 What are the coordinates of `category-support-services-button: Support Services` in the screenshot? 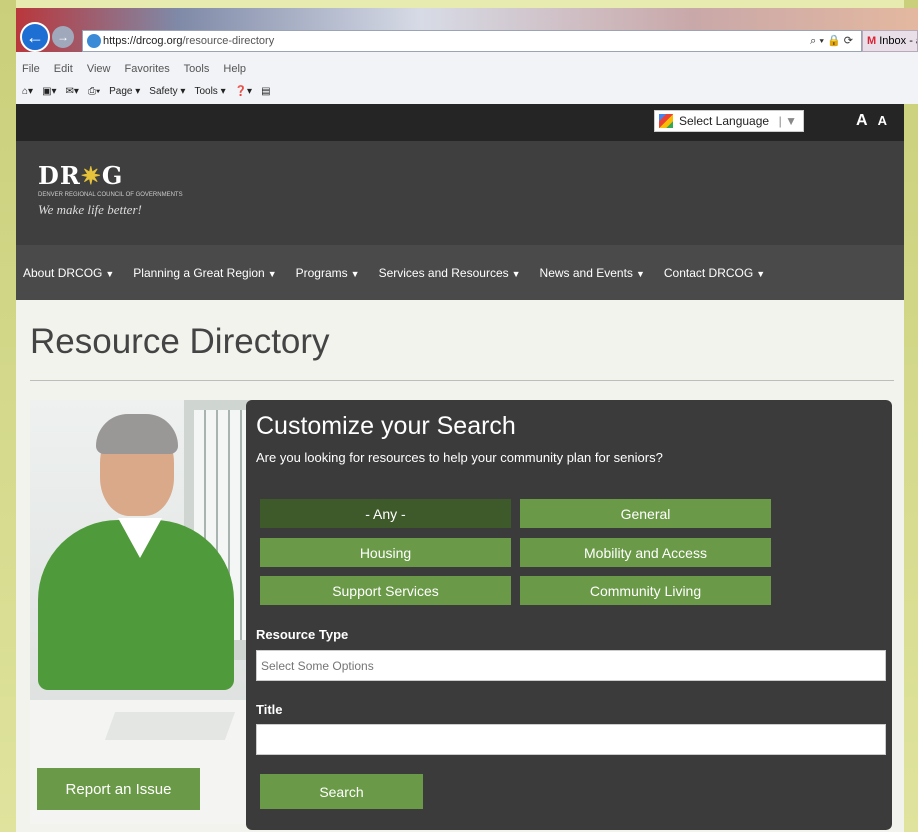 It's located at (385, 590).